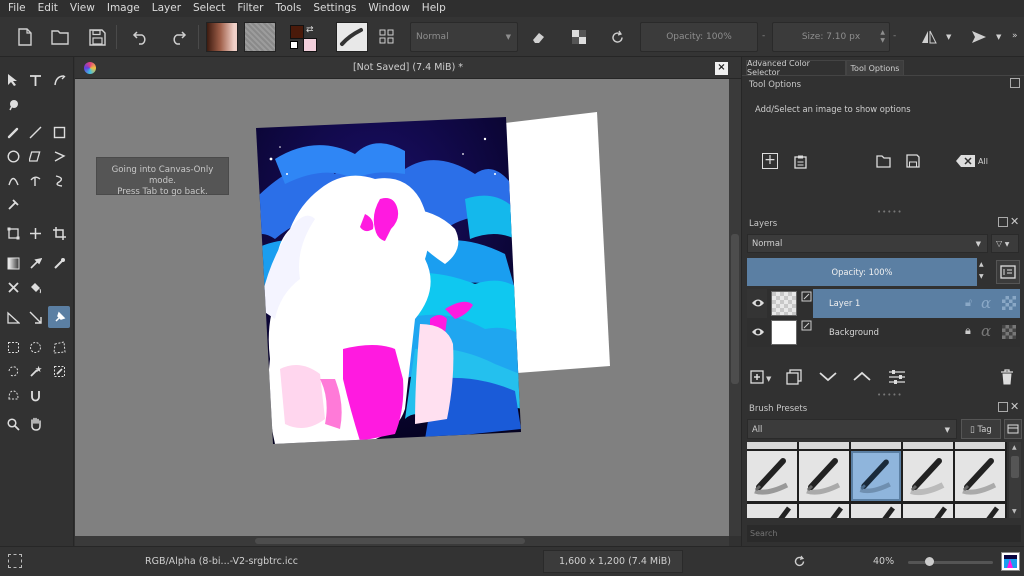 The height and width of the screenshot is (576, 1024). What do you see at coordinates (434, 8) in the screenshot?
I see `menu-help: Help` at bounding box center [434, 8].